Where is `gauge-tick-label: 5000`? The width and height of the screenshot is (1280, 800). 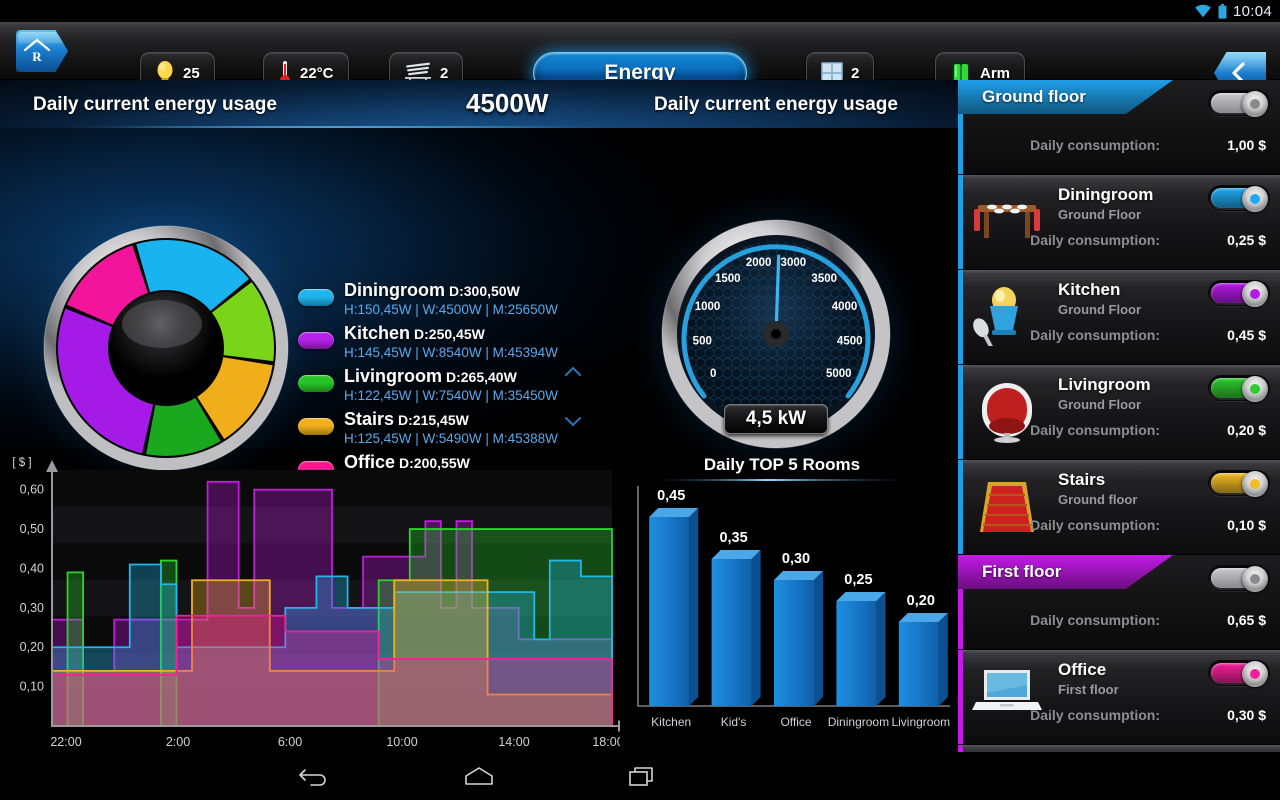
gauge-tick-label: 5000 is located at coordinates (839, 374).